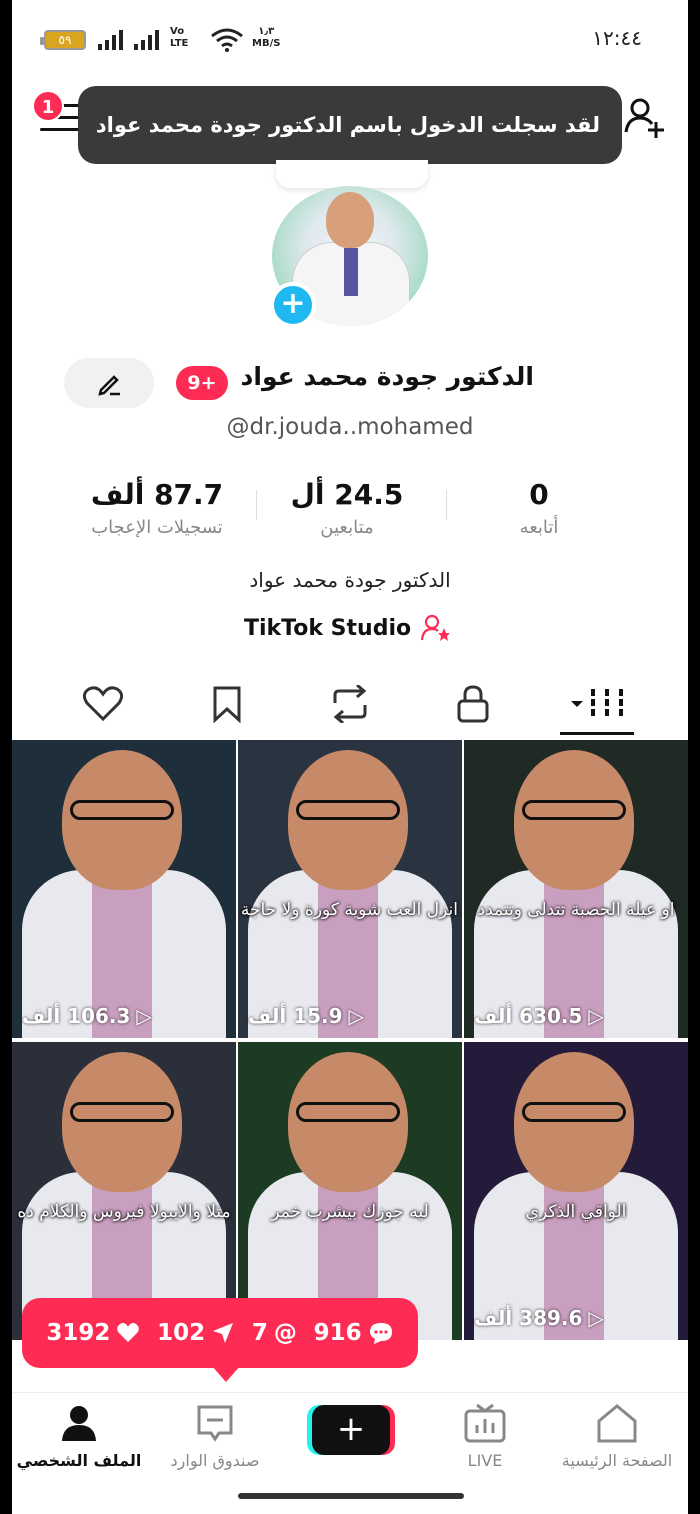 This screenshot has width=700, height=1514. What do you see at coordinates (347, 628) in the screenshot?
I see `tiktok-studio-link: TikTok Studio` at bounding box center [347, 628].